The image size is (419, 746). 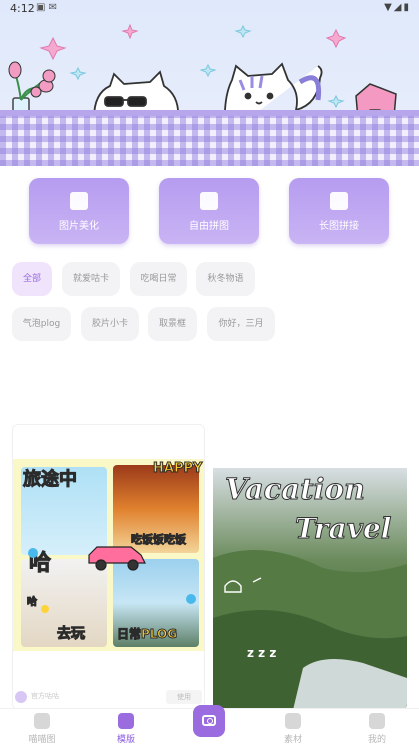 I want to click on tag-all: 全部, so click(x=32, y=279).